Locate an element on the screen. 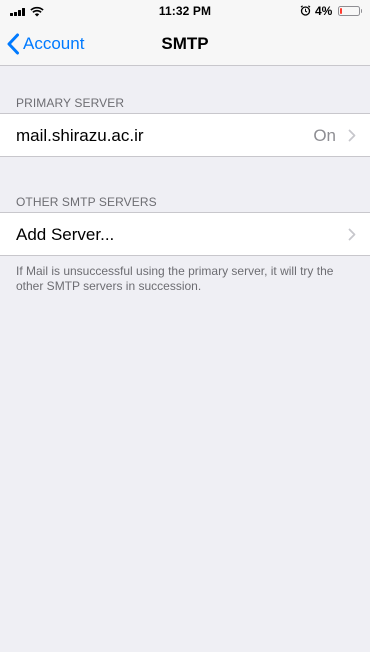 The height and width of the screenshot is (652, 370). status-bar: 11:32 PM 4% is located at coordinates (185, 11).